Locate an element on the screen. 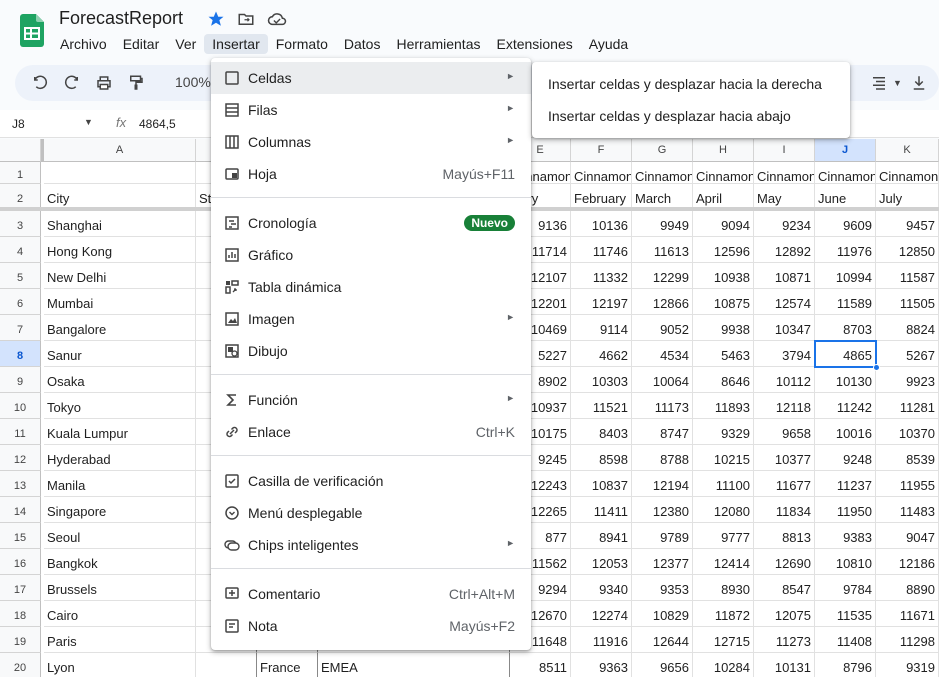  star-icon is located at coordinates (216, 19).